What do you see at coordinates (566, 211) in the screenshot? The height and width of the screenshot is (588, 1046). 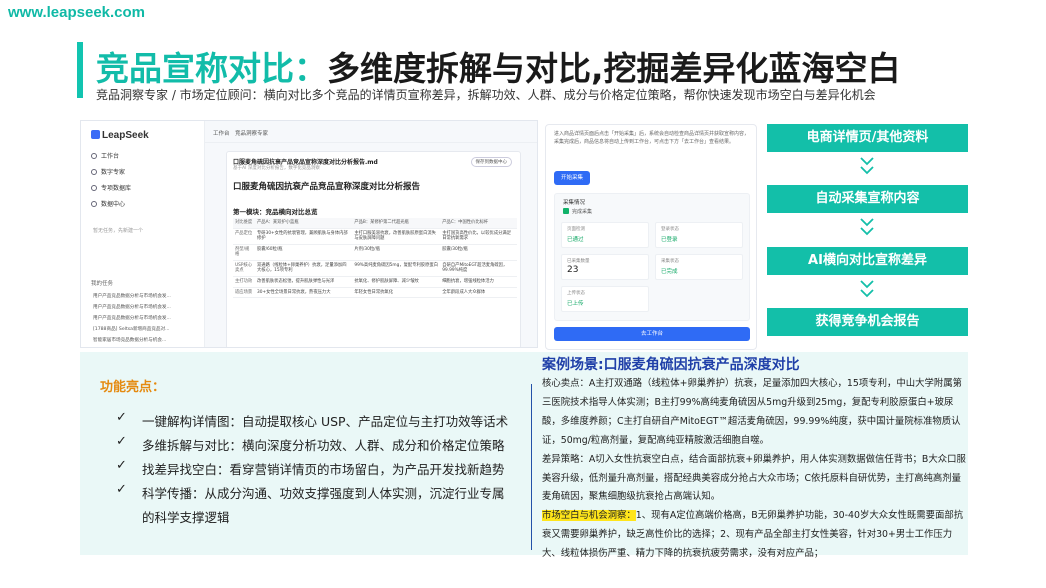 I see `checkbox-icon` at bounding box center [566, 211].